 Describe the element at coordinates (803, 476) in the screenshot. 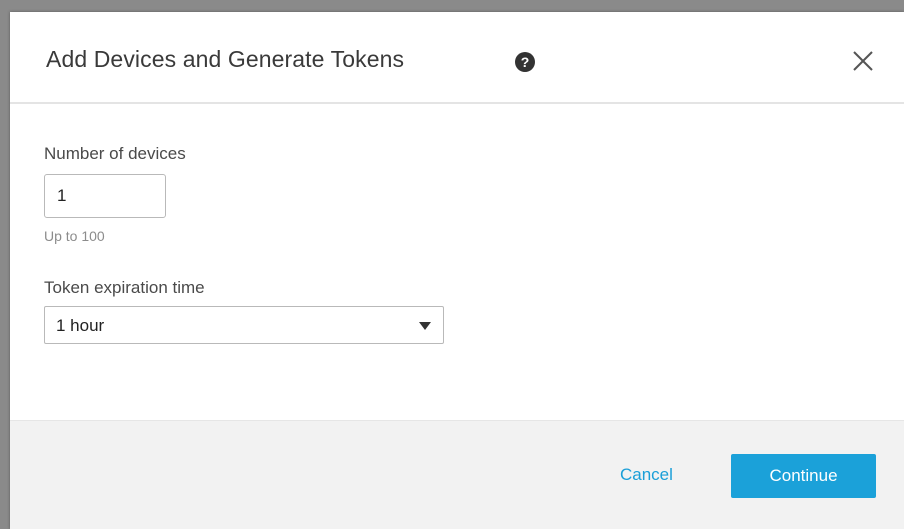

I see `continue-button: Continue` at that location.